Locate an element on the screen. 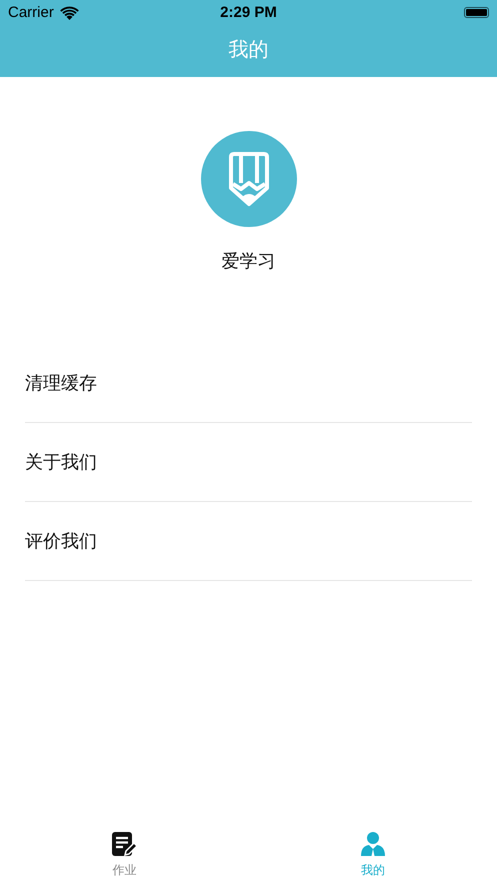 The height and width of the screenshot is (883, 497). document-icon is located at coordinates (124, 844).